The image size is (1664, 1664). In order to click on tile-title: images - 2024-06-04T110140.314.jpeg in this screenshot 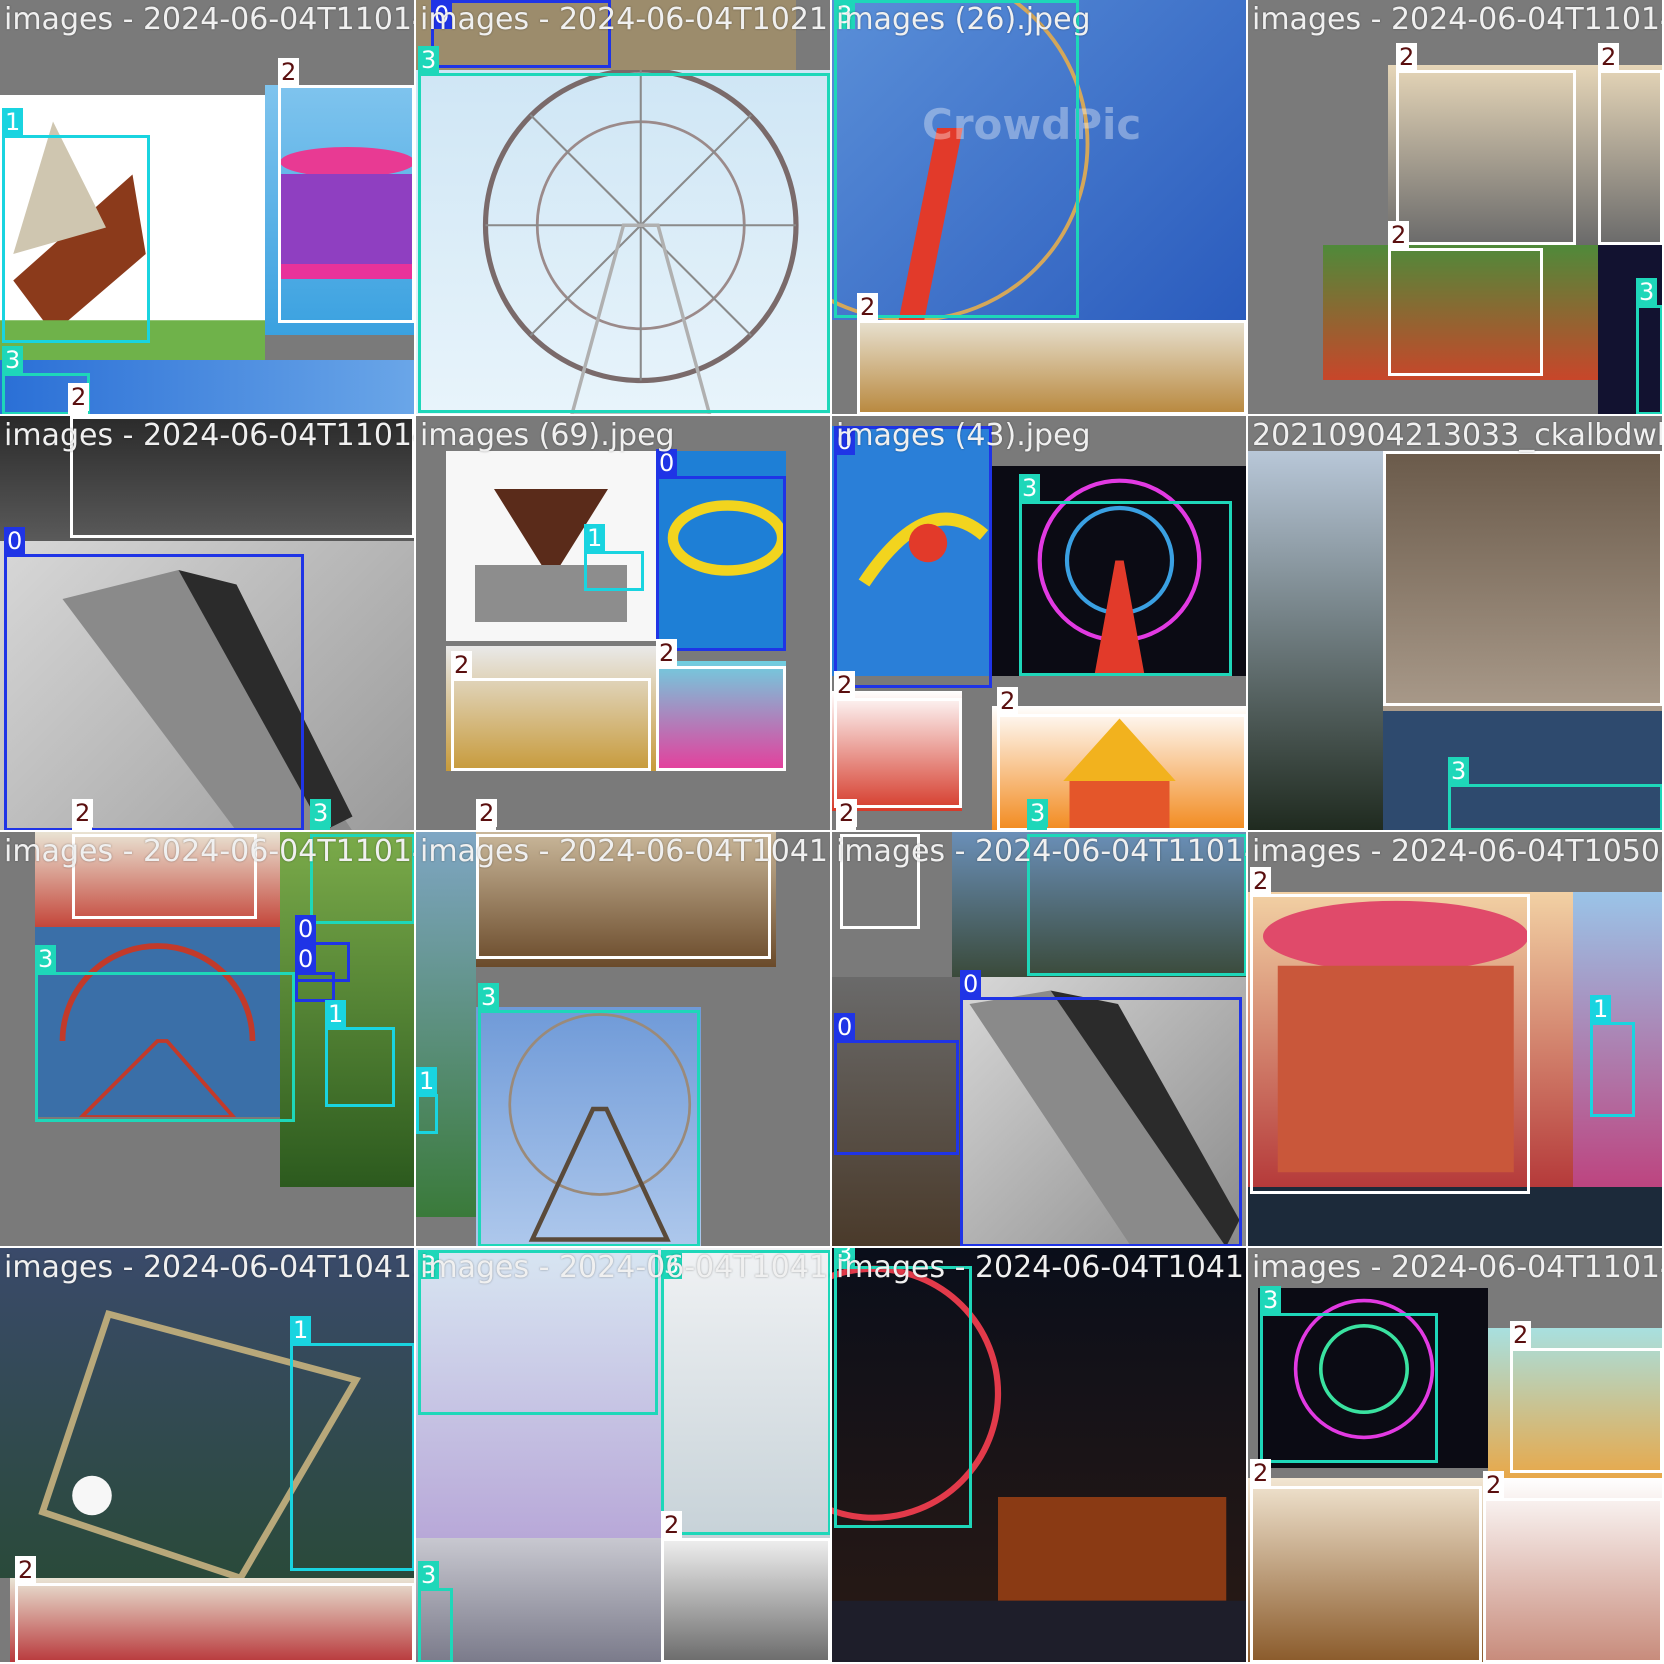, I will do `click(1041, 851)`.